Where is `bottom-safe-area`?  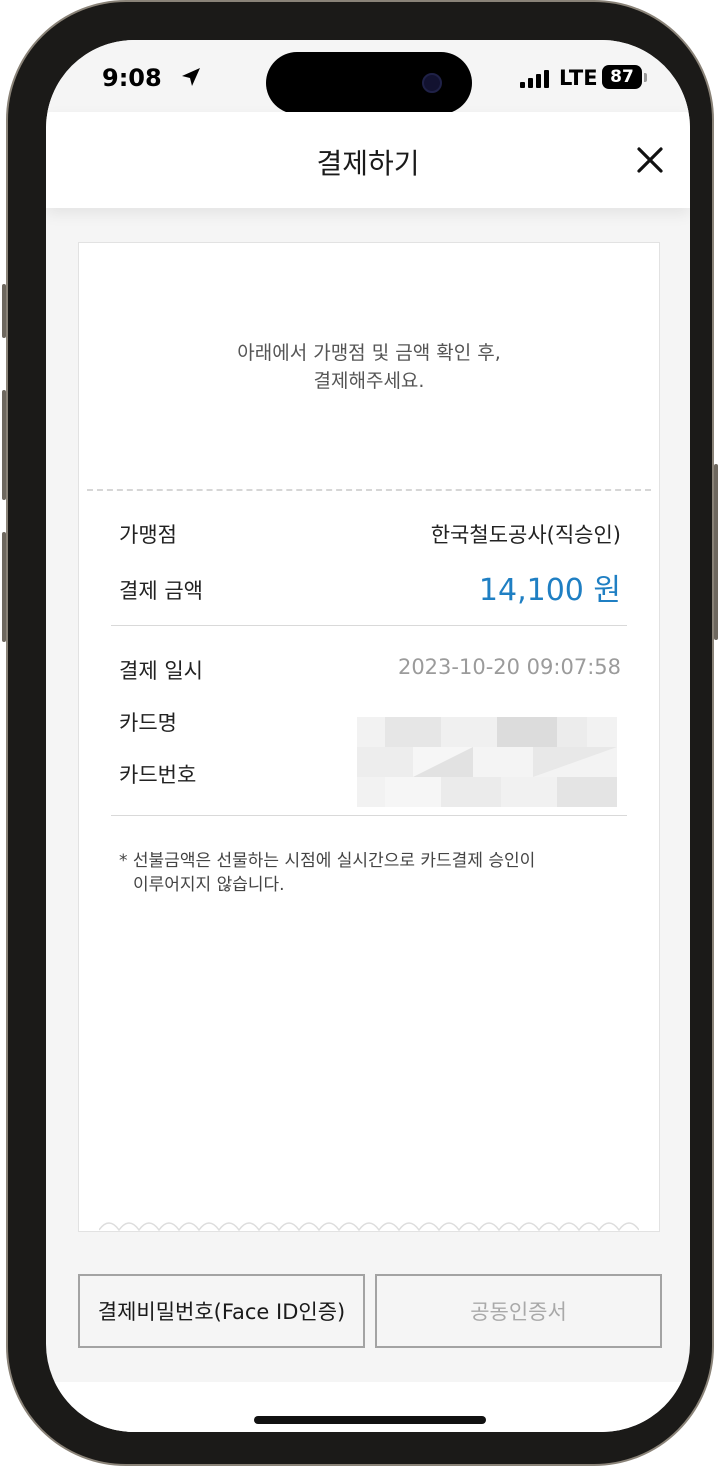
bottom-safe-area is located at coordinates (368, 1407).